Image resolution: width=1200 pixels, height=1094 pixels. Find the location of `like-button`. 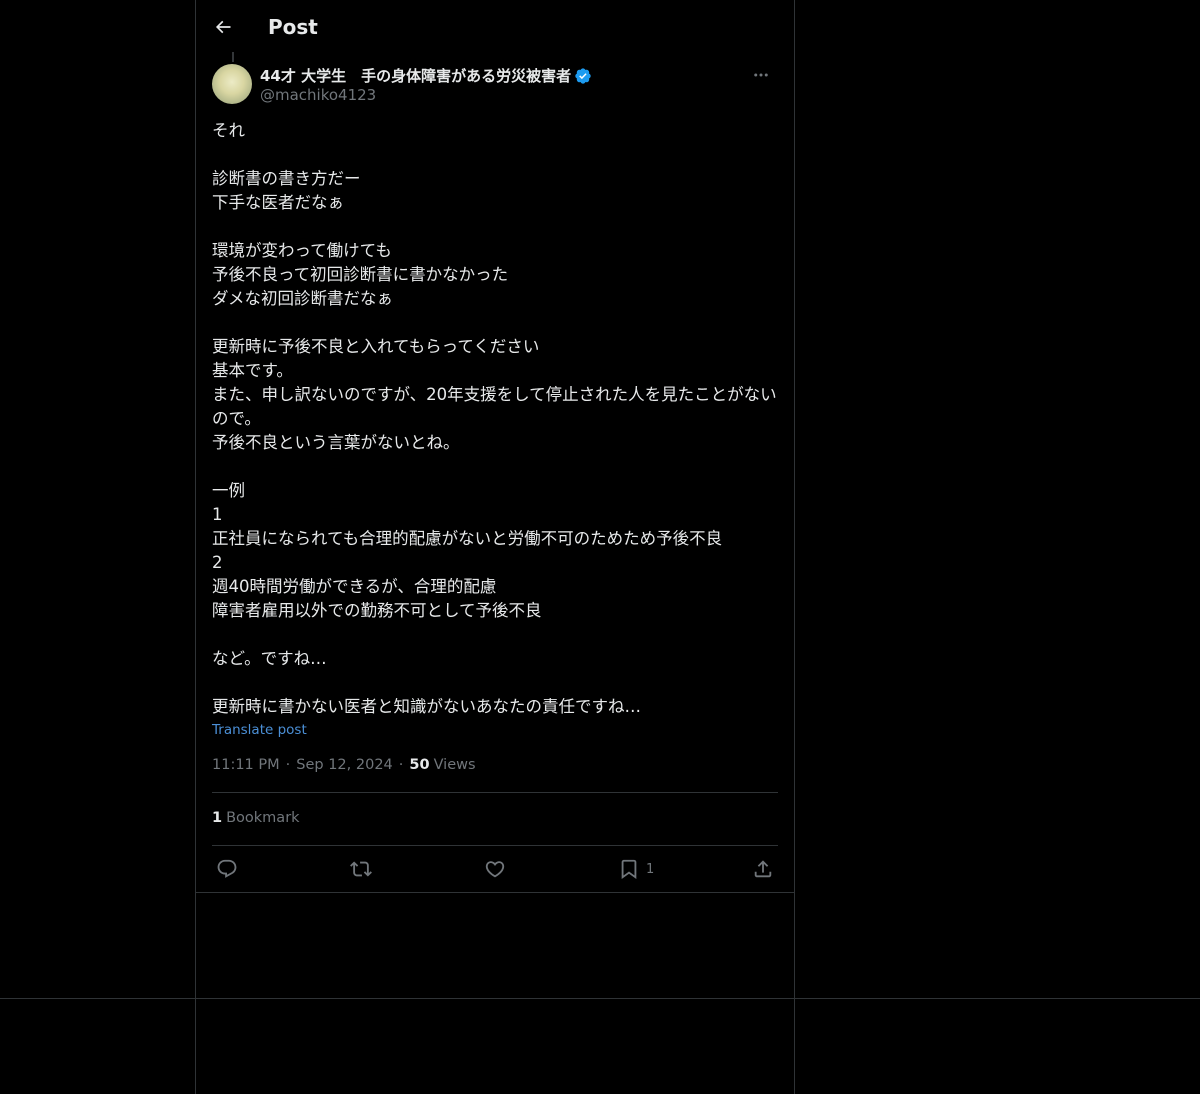

like-button is located at coordinates (495, 869).